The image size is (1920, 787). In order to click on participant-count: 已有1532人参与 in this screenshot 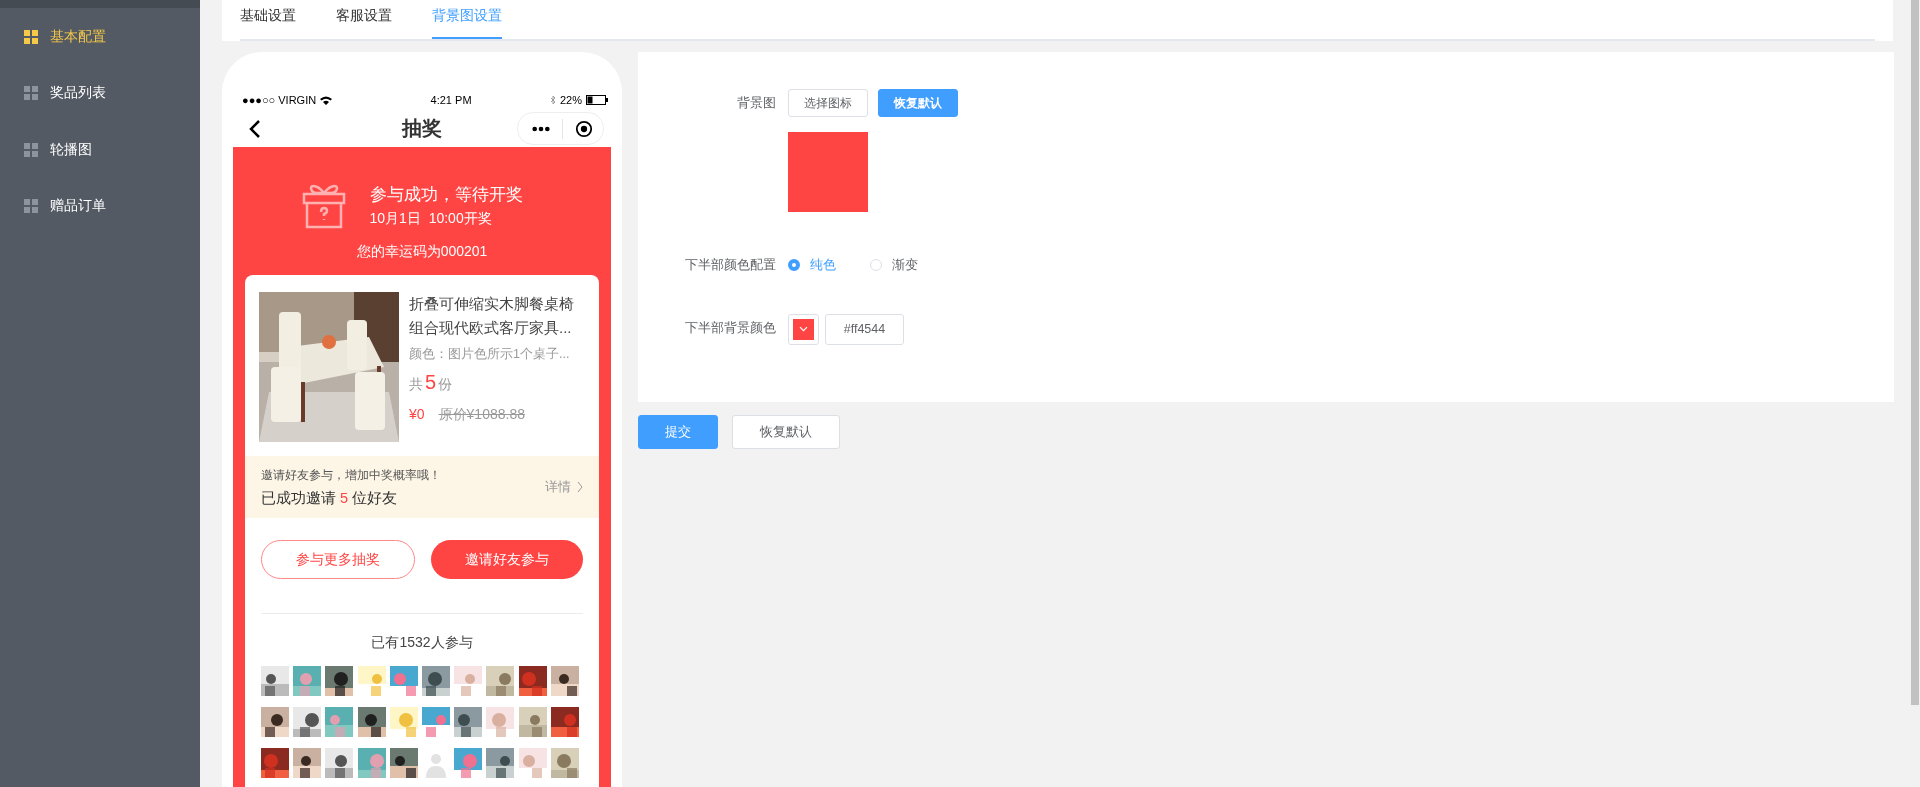, I will do `click(422, 643)`.